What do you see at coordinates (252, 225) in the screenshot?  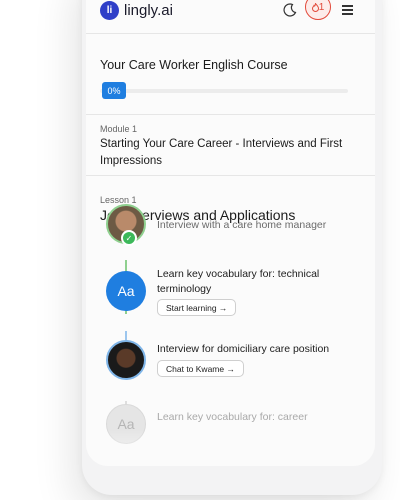 I see `list-item-title: Interview with a care home manager` at bounding box center [252, 225].